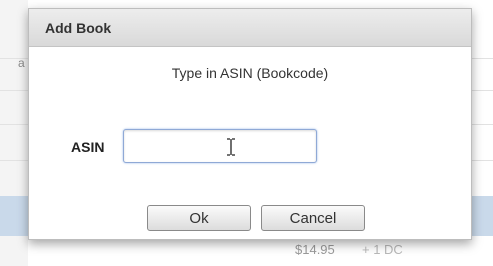 The width and height of the screenshot is (493, 266). Describe the element at coordinates (220, 146) in the screenshot. I see `asin-input` at that location.